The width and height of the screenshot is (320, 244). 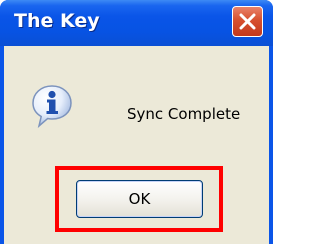 I want to click on close-button, so click(x=247, y=21).